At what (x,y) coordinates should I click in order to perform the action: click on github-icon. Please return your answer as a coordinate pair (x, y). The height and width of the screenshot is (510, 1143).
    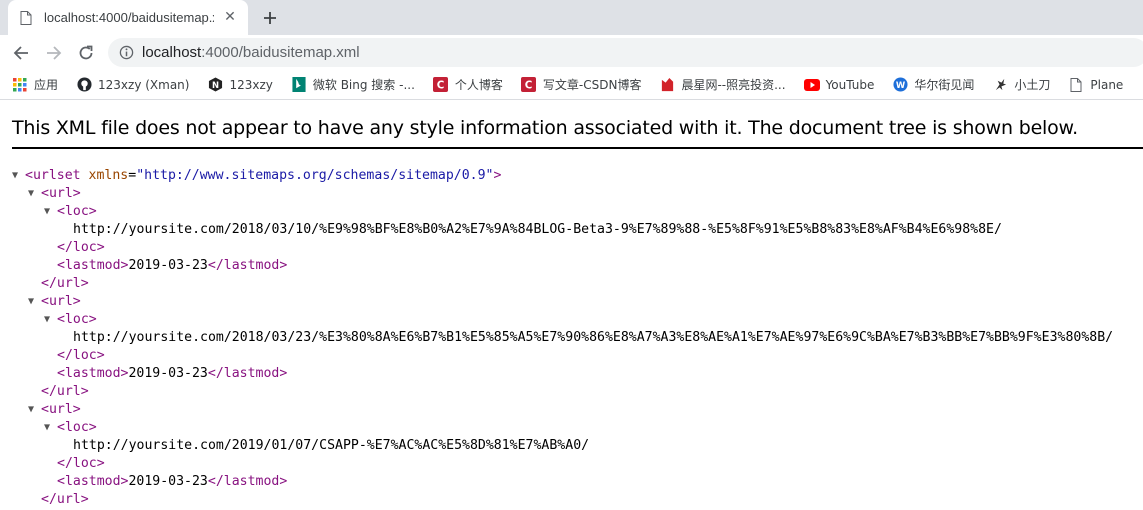
    Looking at the image, I should click on (84, 85).